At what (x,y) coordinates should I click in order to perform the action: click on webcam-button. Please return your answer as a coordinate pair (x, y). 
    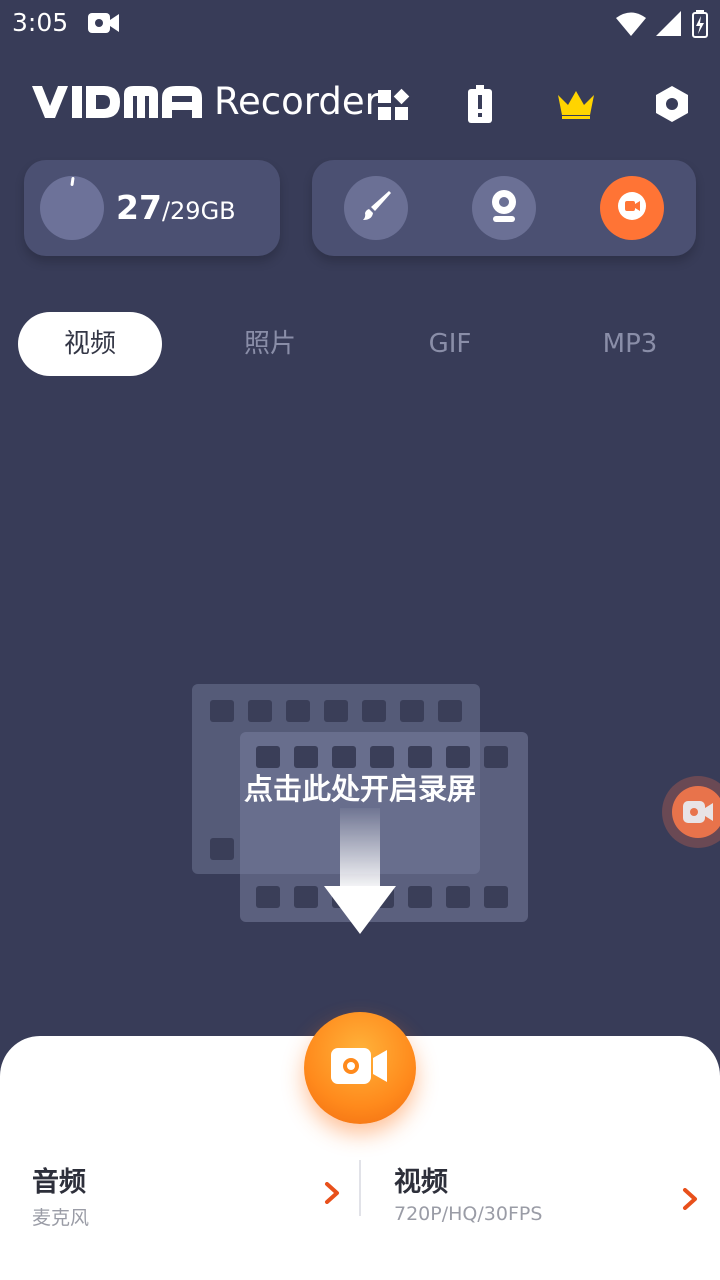
    Looking at the image, I should click on (504, 208).